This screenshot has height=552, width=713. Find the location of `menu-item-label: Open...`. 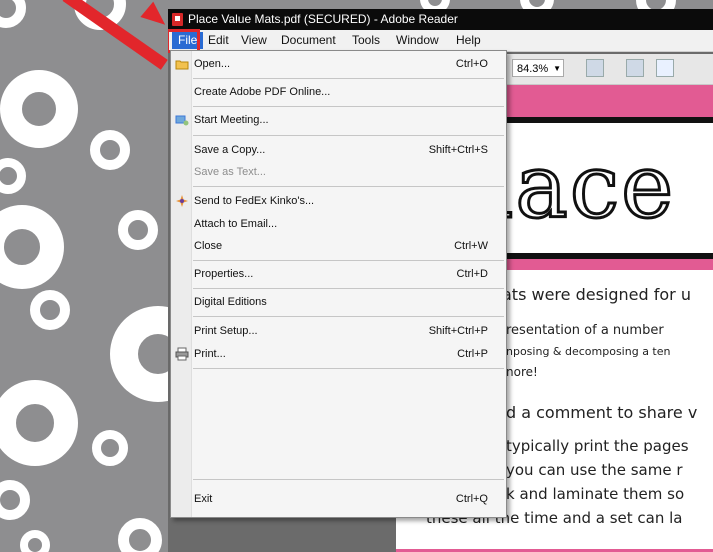

menu-item-label: Open... is located at coordinates (212, 64).